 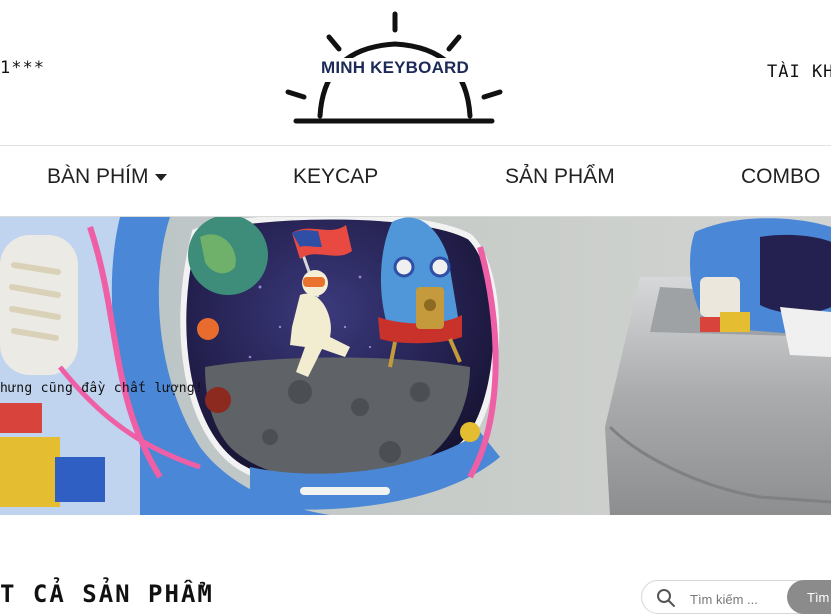 I want to click on nav-item-label: BÀN PHÍM, so click(x=98, y=176).